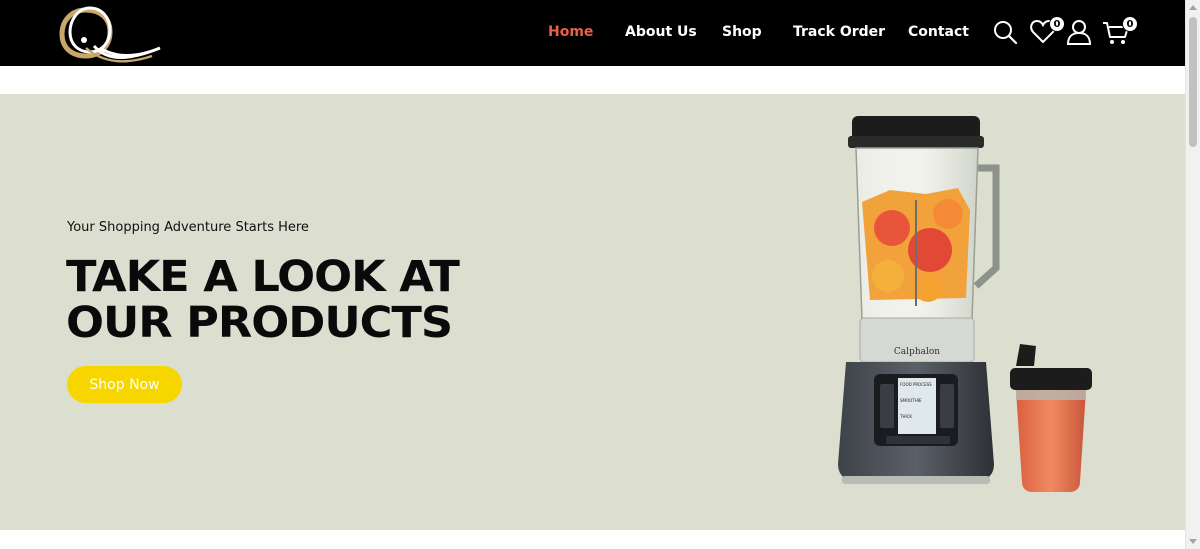 The image size is (1200, 549). I want to click on scroll-up-arrow, so click(1193, 7).